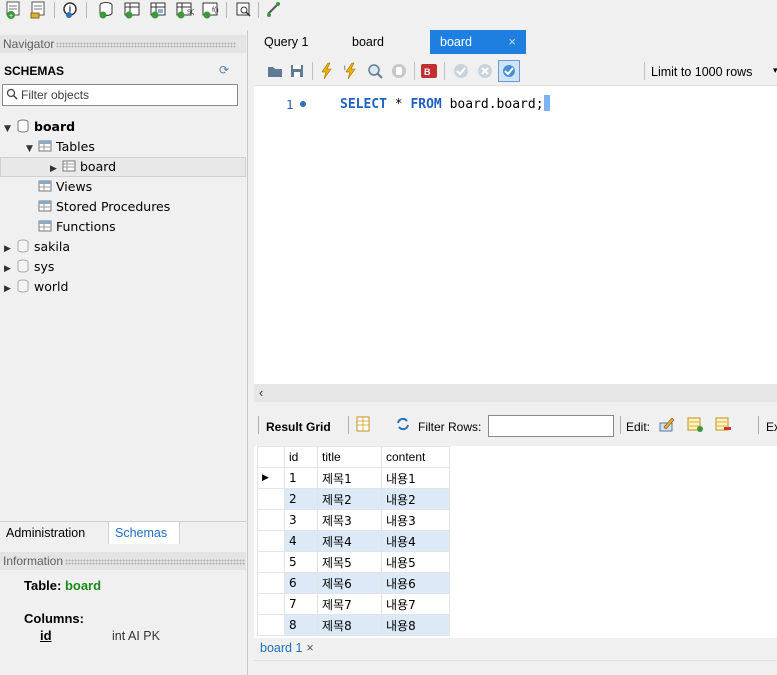 This screenshot has width=777, height=675. Describe the element at coordinates (72, 10) in the screenshot. I see `open-inspector-icon: i` at that location.